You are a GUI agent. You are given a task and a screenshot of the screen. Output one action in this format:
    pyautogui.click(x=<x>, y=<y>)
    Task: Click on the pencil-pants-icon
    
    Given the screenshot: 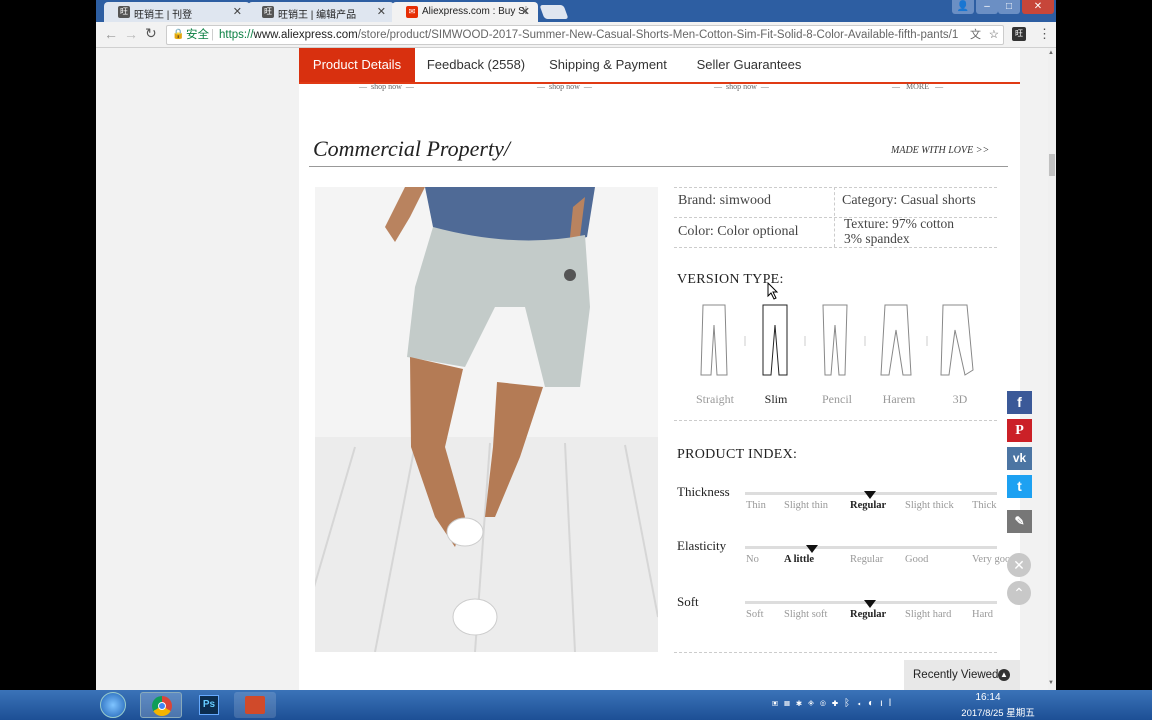 What is the action you would take?
    pyautogui.click(x=835, y=340)
    